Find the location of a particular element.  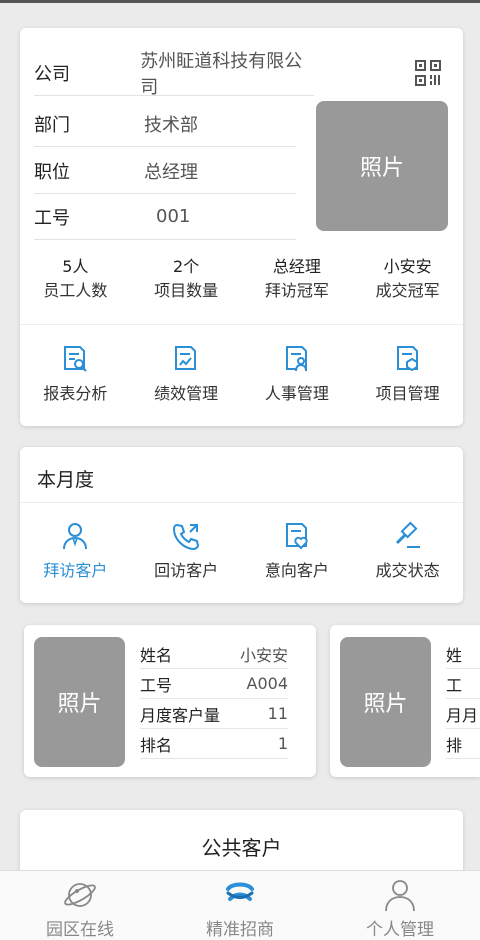

field-rank: 排 is located at coordinates (463, 744).